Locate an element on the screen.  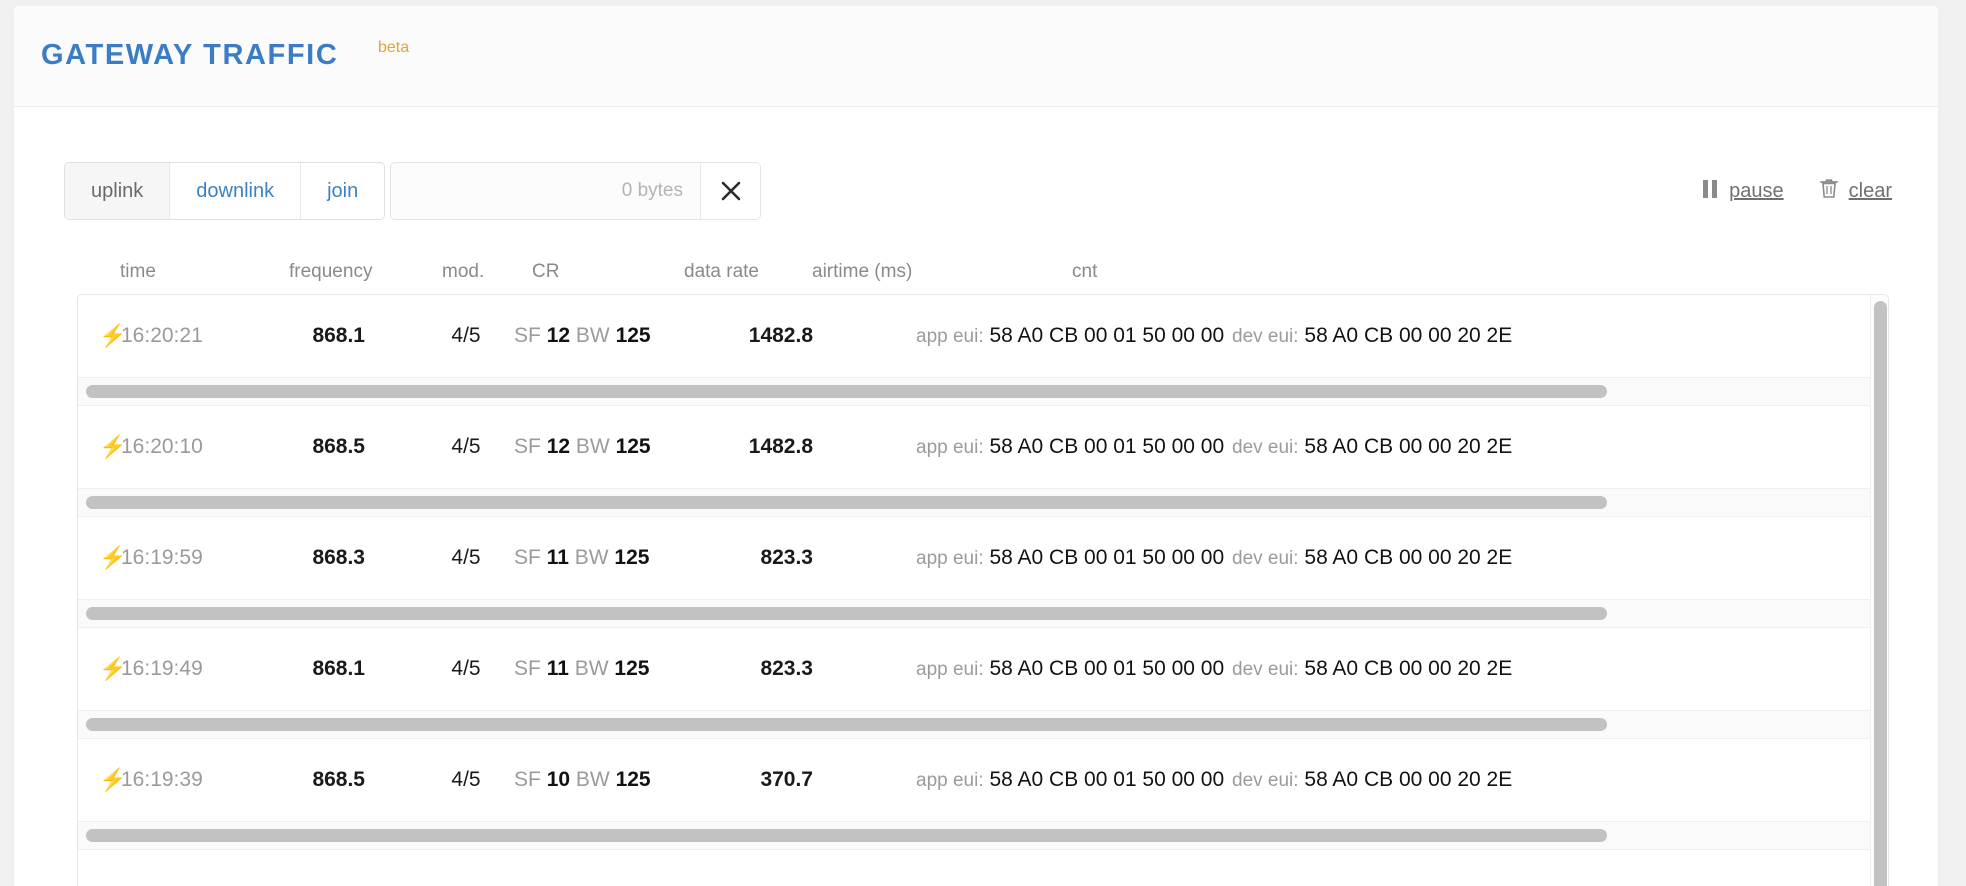
clear-button: clear is located at coordinates (1855, 191).